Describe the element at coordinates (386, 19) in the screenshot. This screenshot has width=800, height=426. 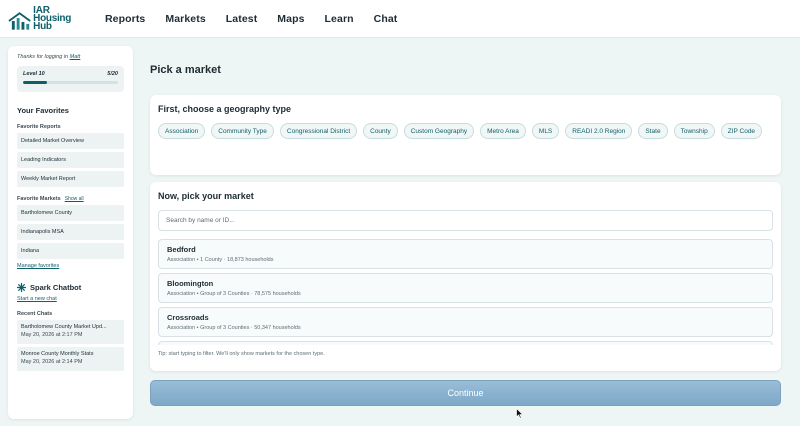
I see `nav-chat: Chat` at that location.